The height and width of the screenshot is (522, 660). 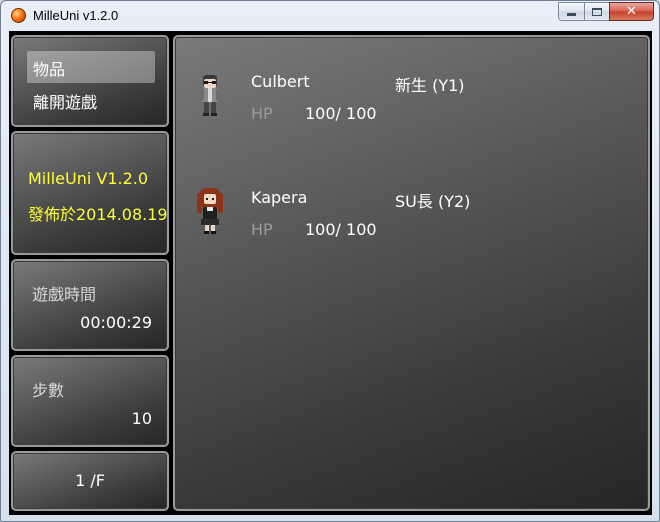 I want to click on playtime-panel: 遊戲時間 00:00:29, so click(x=90, y=305).